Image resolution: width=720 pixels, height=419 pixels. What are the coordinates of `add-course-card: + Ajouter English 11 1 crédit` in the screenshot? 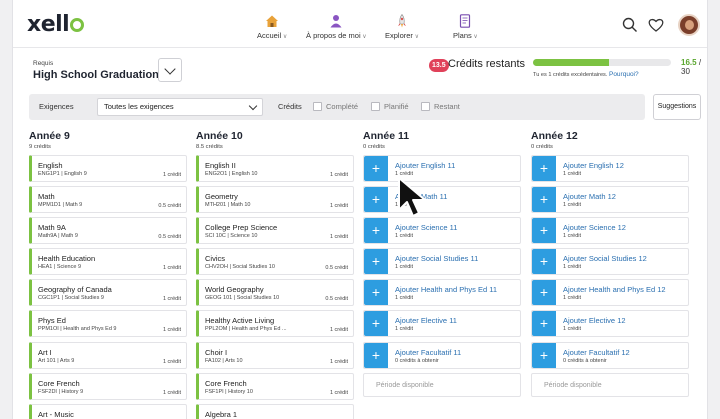 It's located at (442, 168).